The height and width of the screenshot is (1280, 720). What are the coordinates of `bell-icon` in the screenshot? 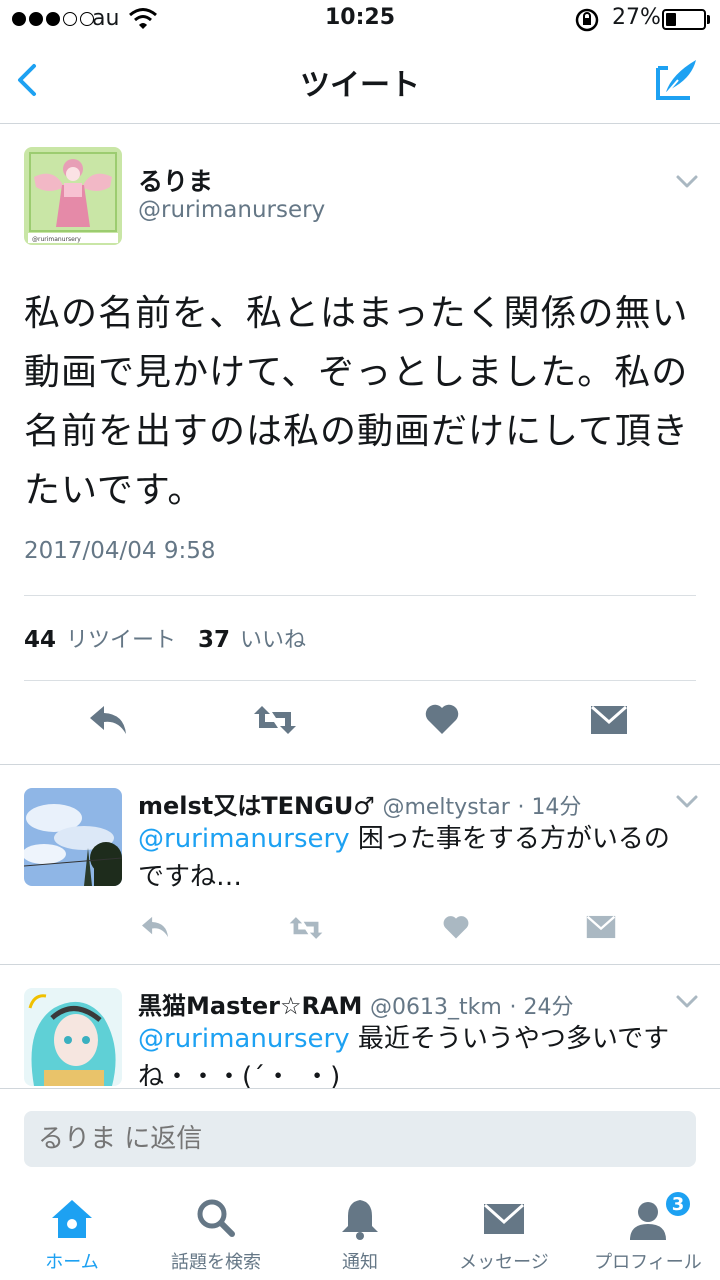 It's located at (360, 1219).